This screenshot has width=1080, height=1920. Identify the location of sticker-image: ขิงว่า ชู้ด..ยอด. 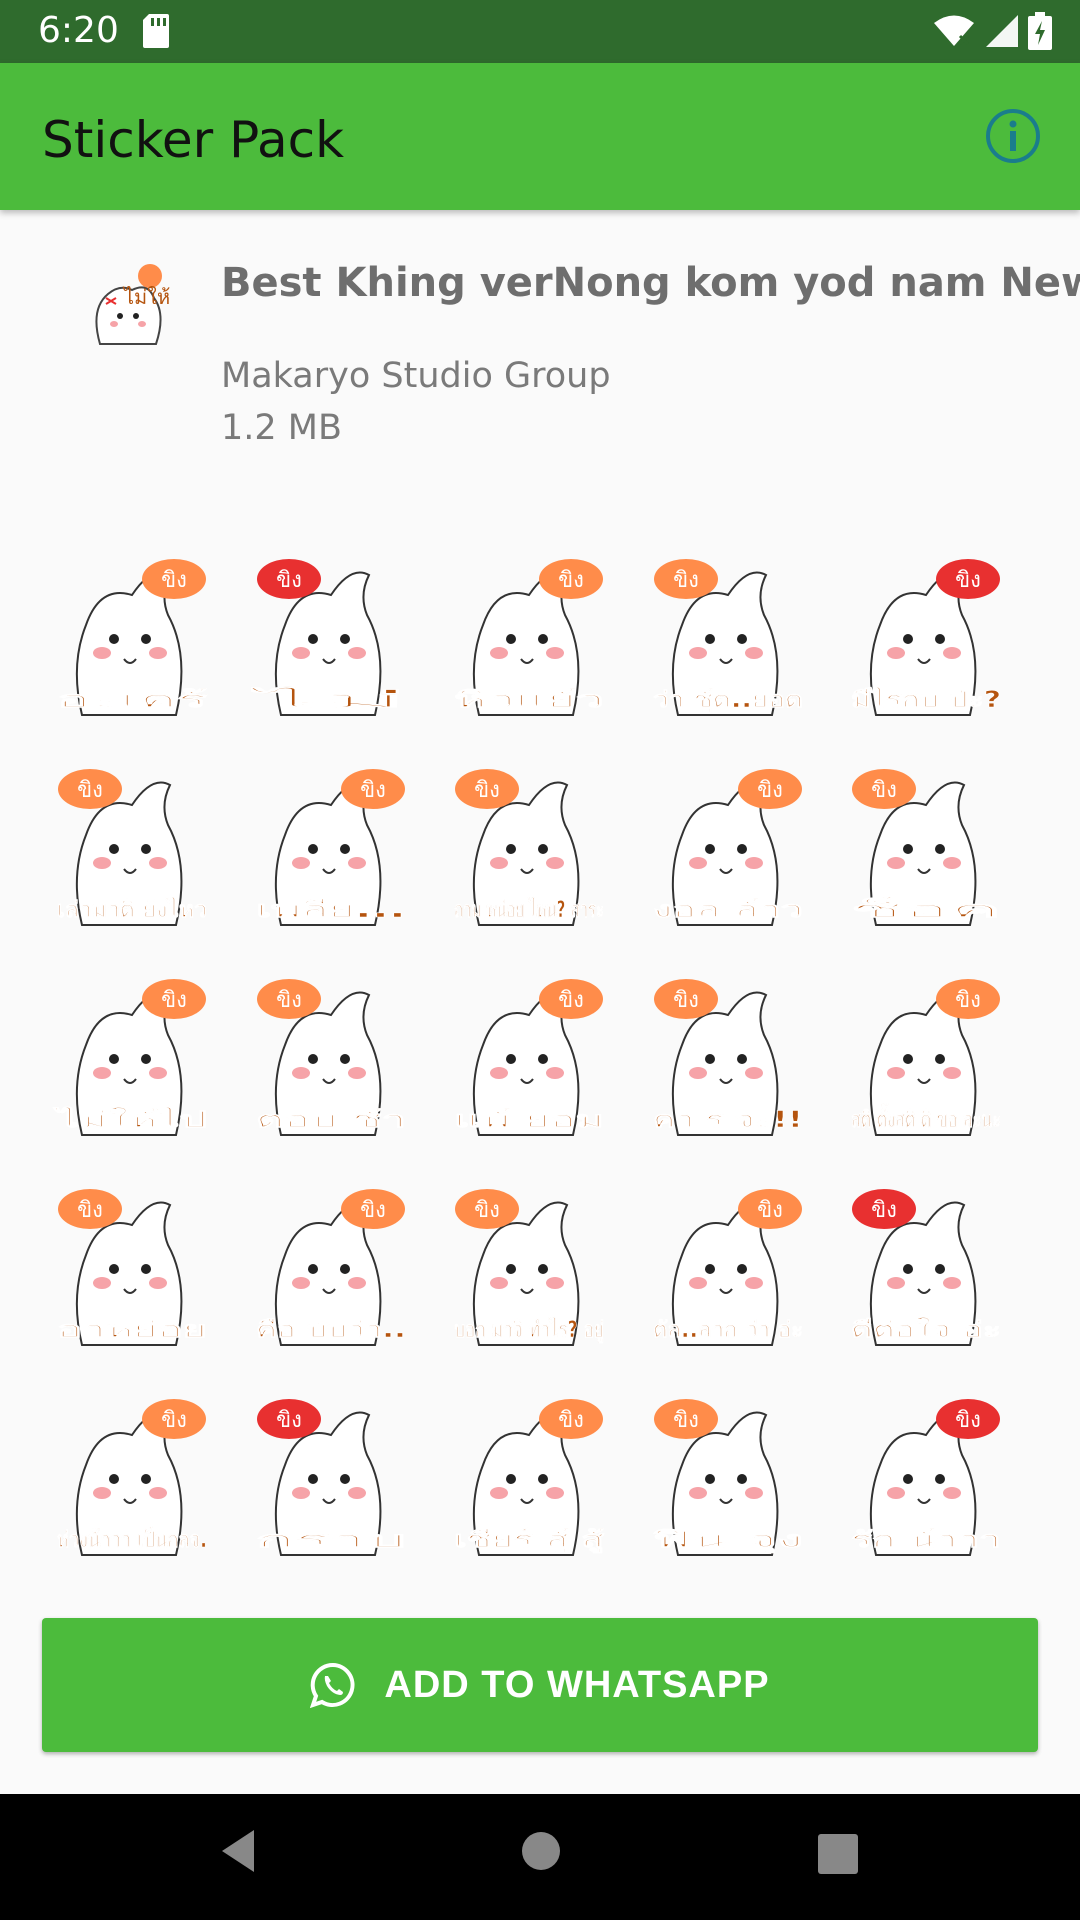
(727, 637).